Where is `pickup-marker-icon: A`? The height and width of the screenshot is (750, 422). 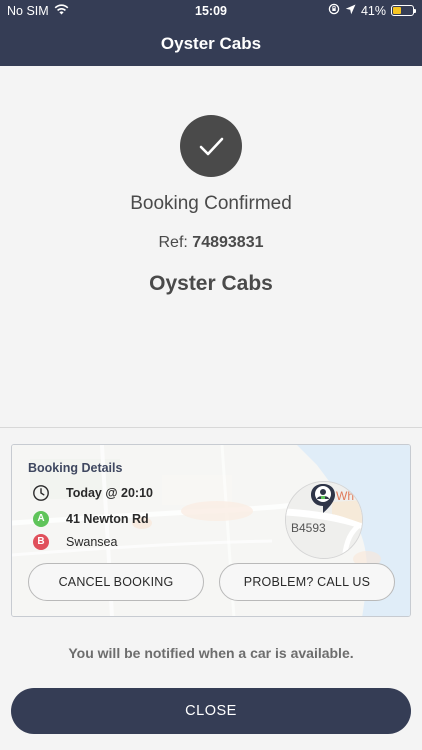
pickup-marker-icon: A is located at coordinates (41, 519).